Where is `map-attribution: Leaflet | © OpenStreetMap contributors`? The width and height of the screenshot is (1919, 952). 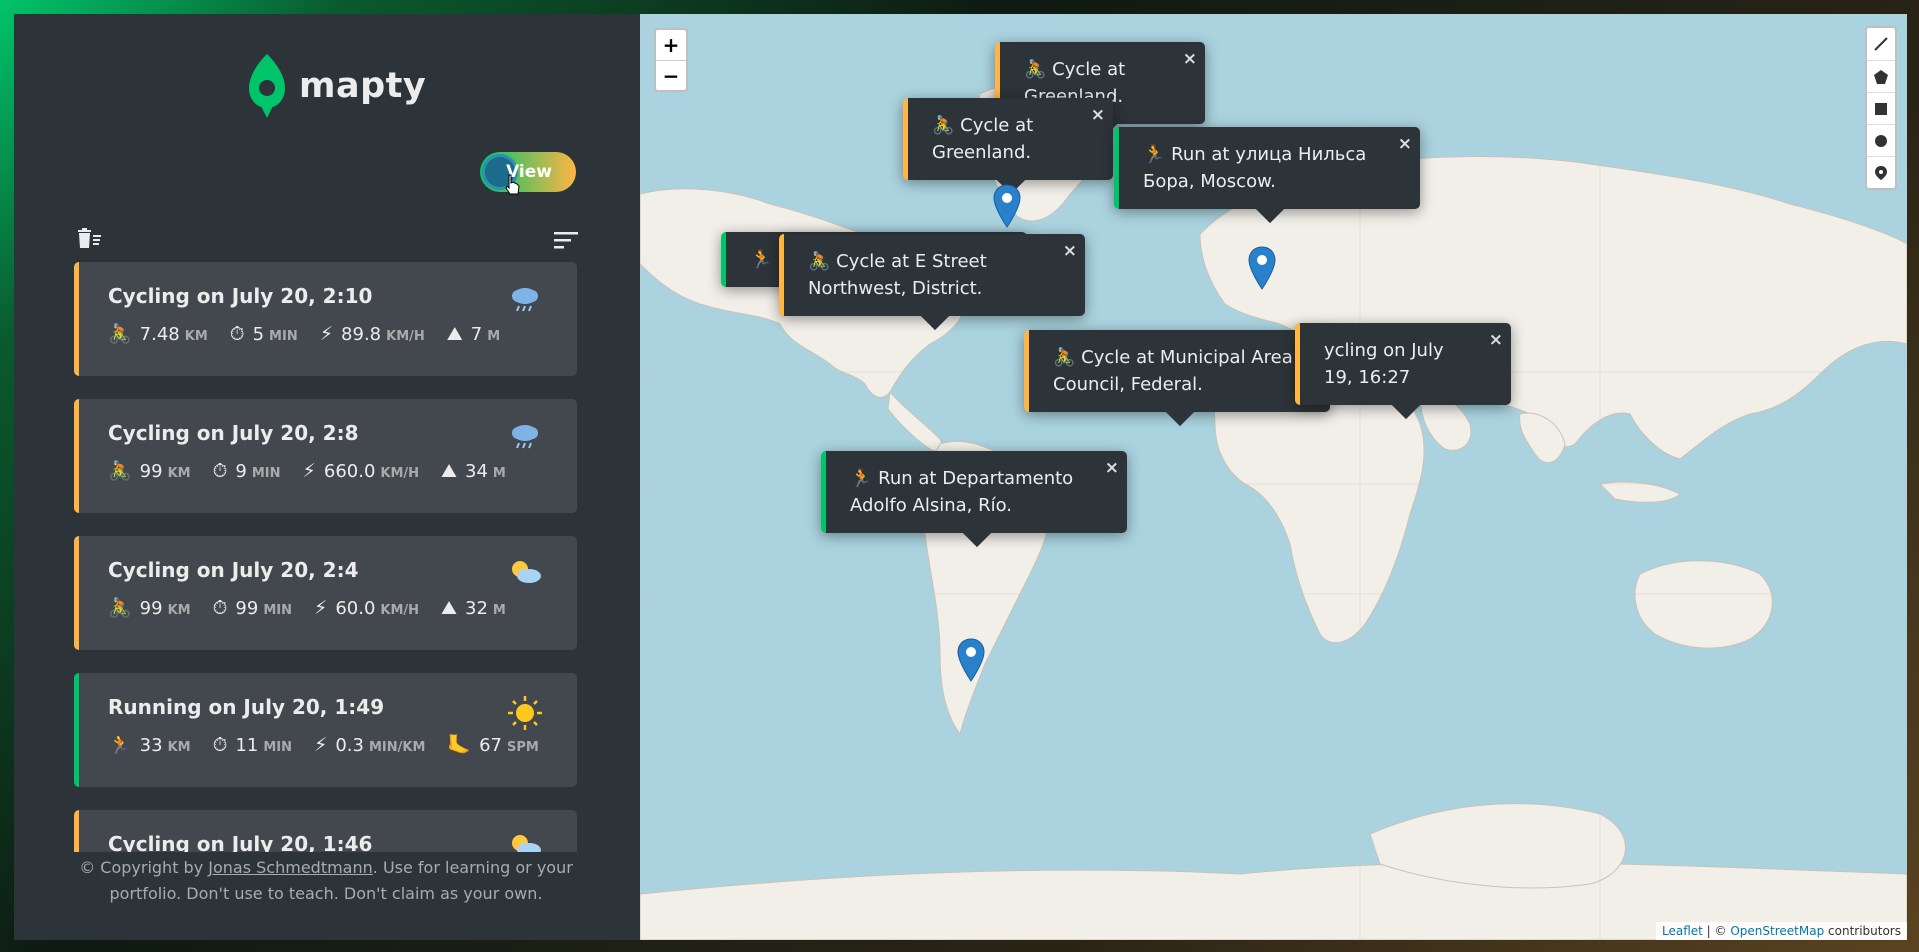
map-attribution: Leaflet | © OpenStreetMap contributors is located at coordinates (1781, 931).